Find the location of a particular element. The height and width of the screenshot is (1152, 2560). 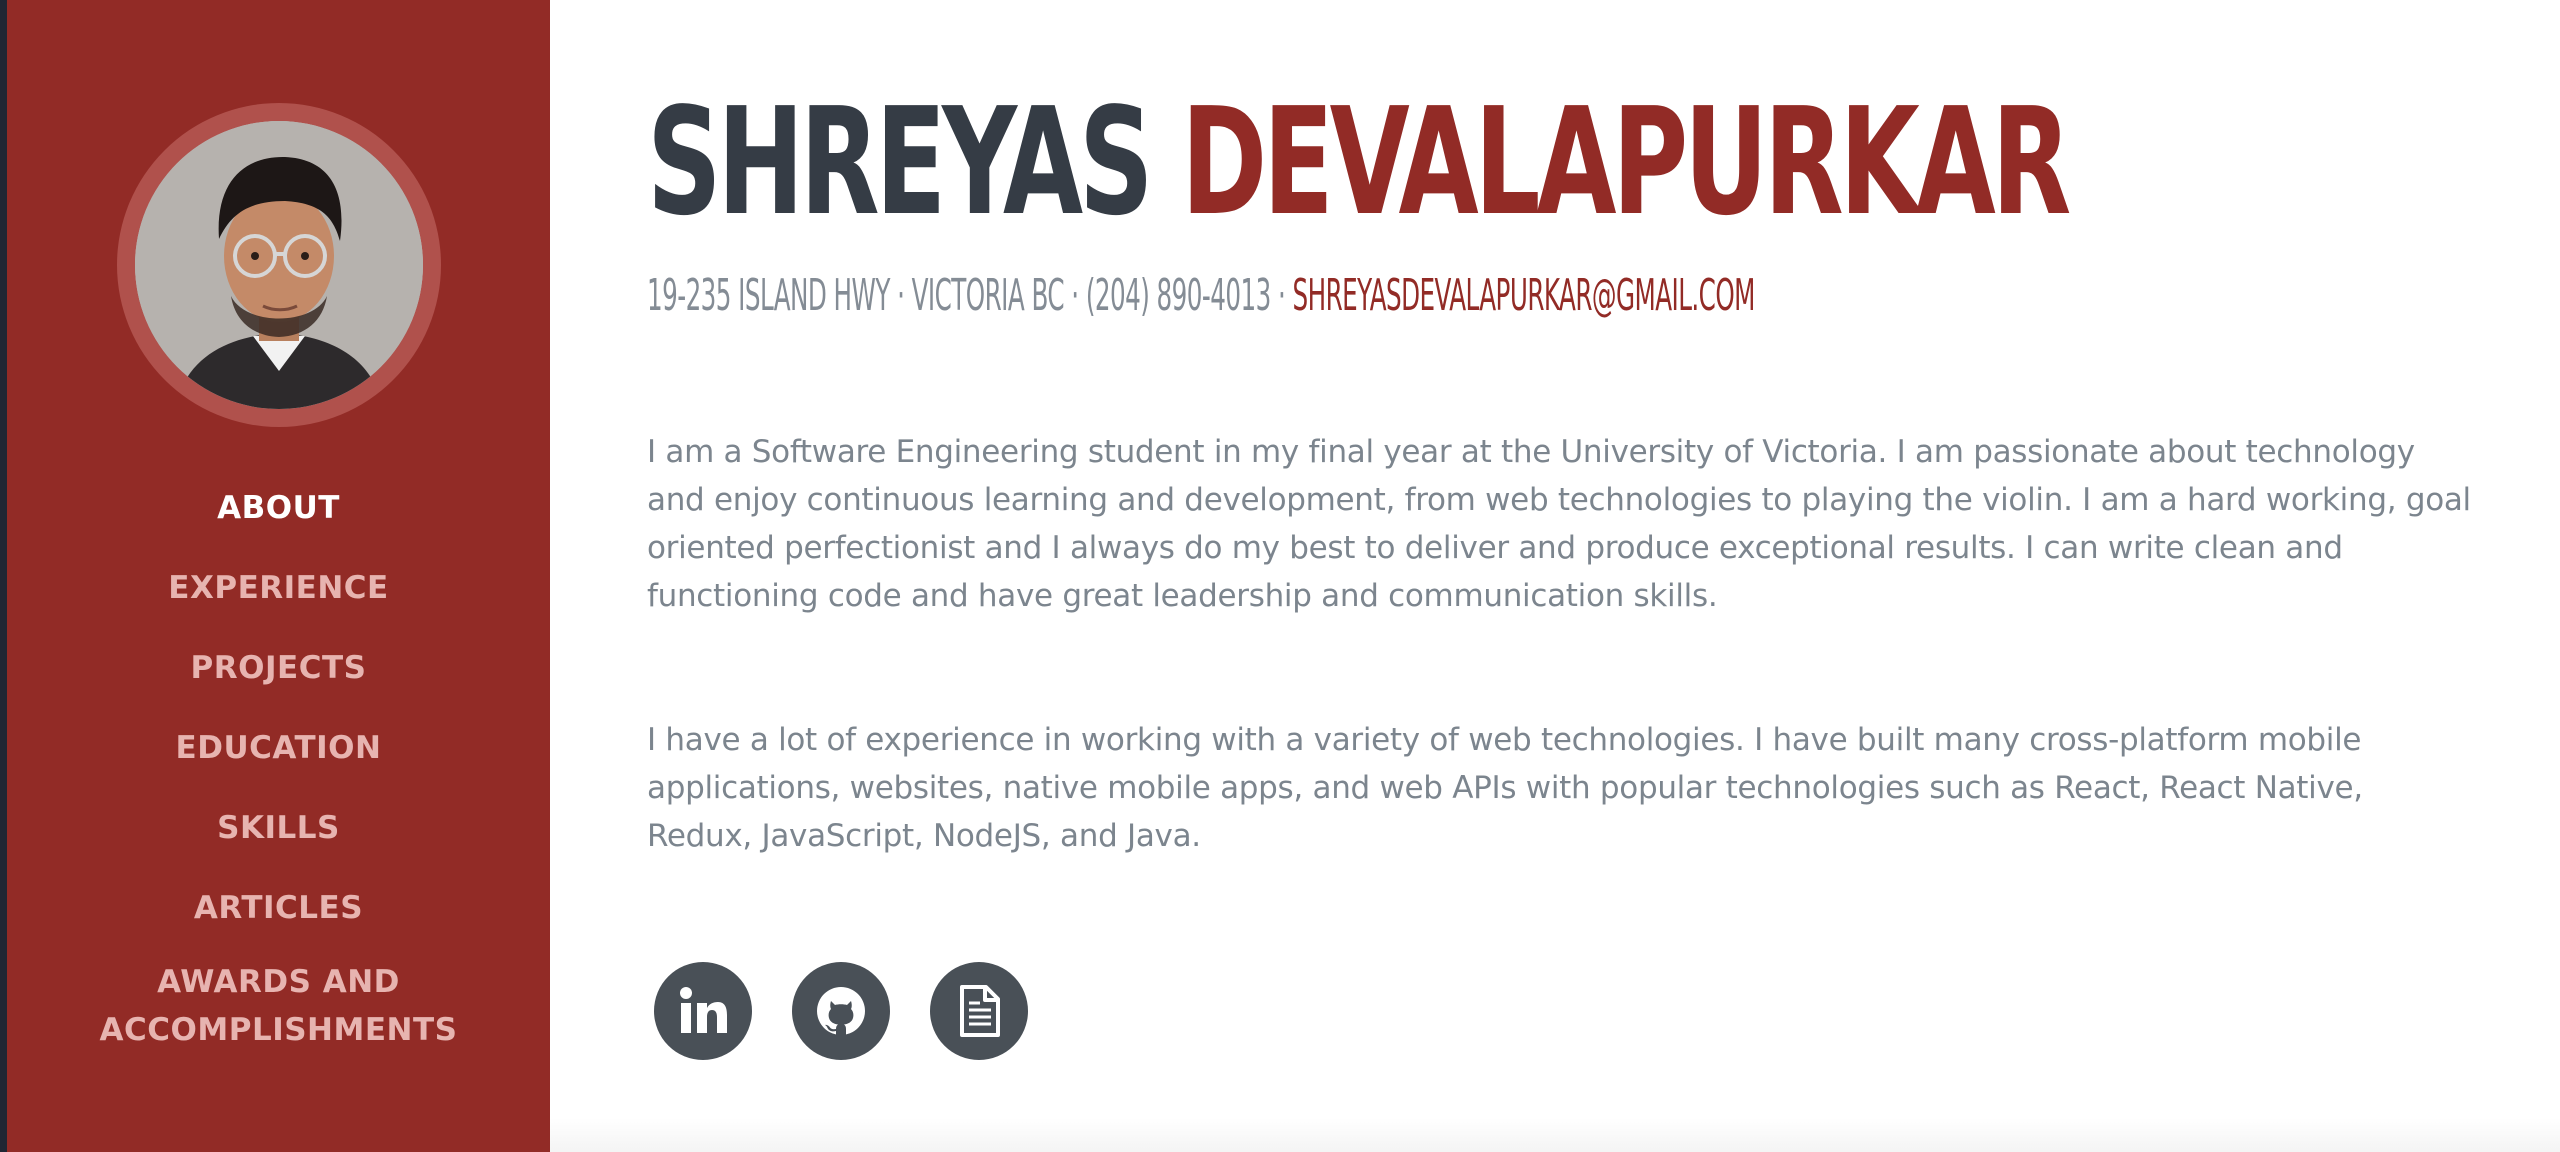

resume-button is located at coordinates (979, 1011).